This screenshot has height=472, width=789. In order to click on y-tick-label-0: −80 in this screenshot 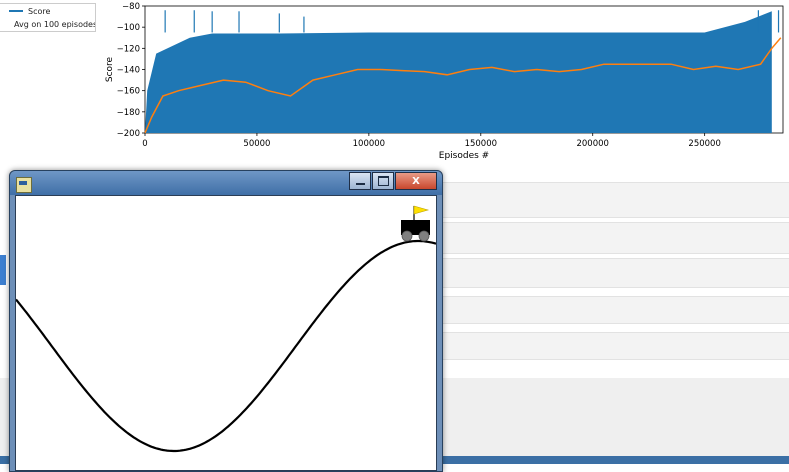, I will do `click(131, 7)`.